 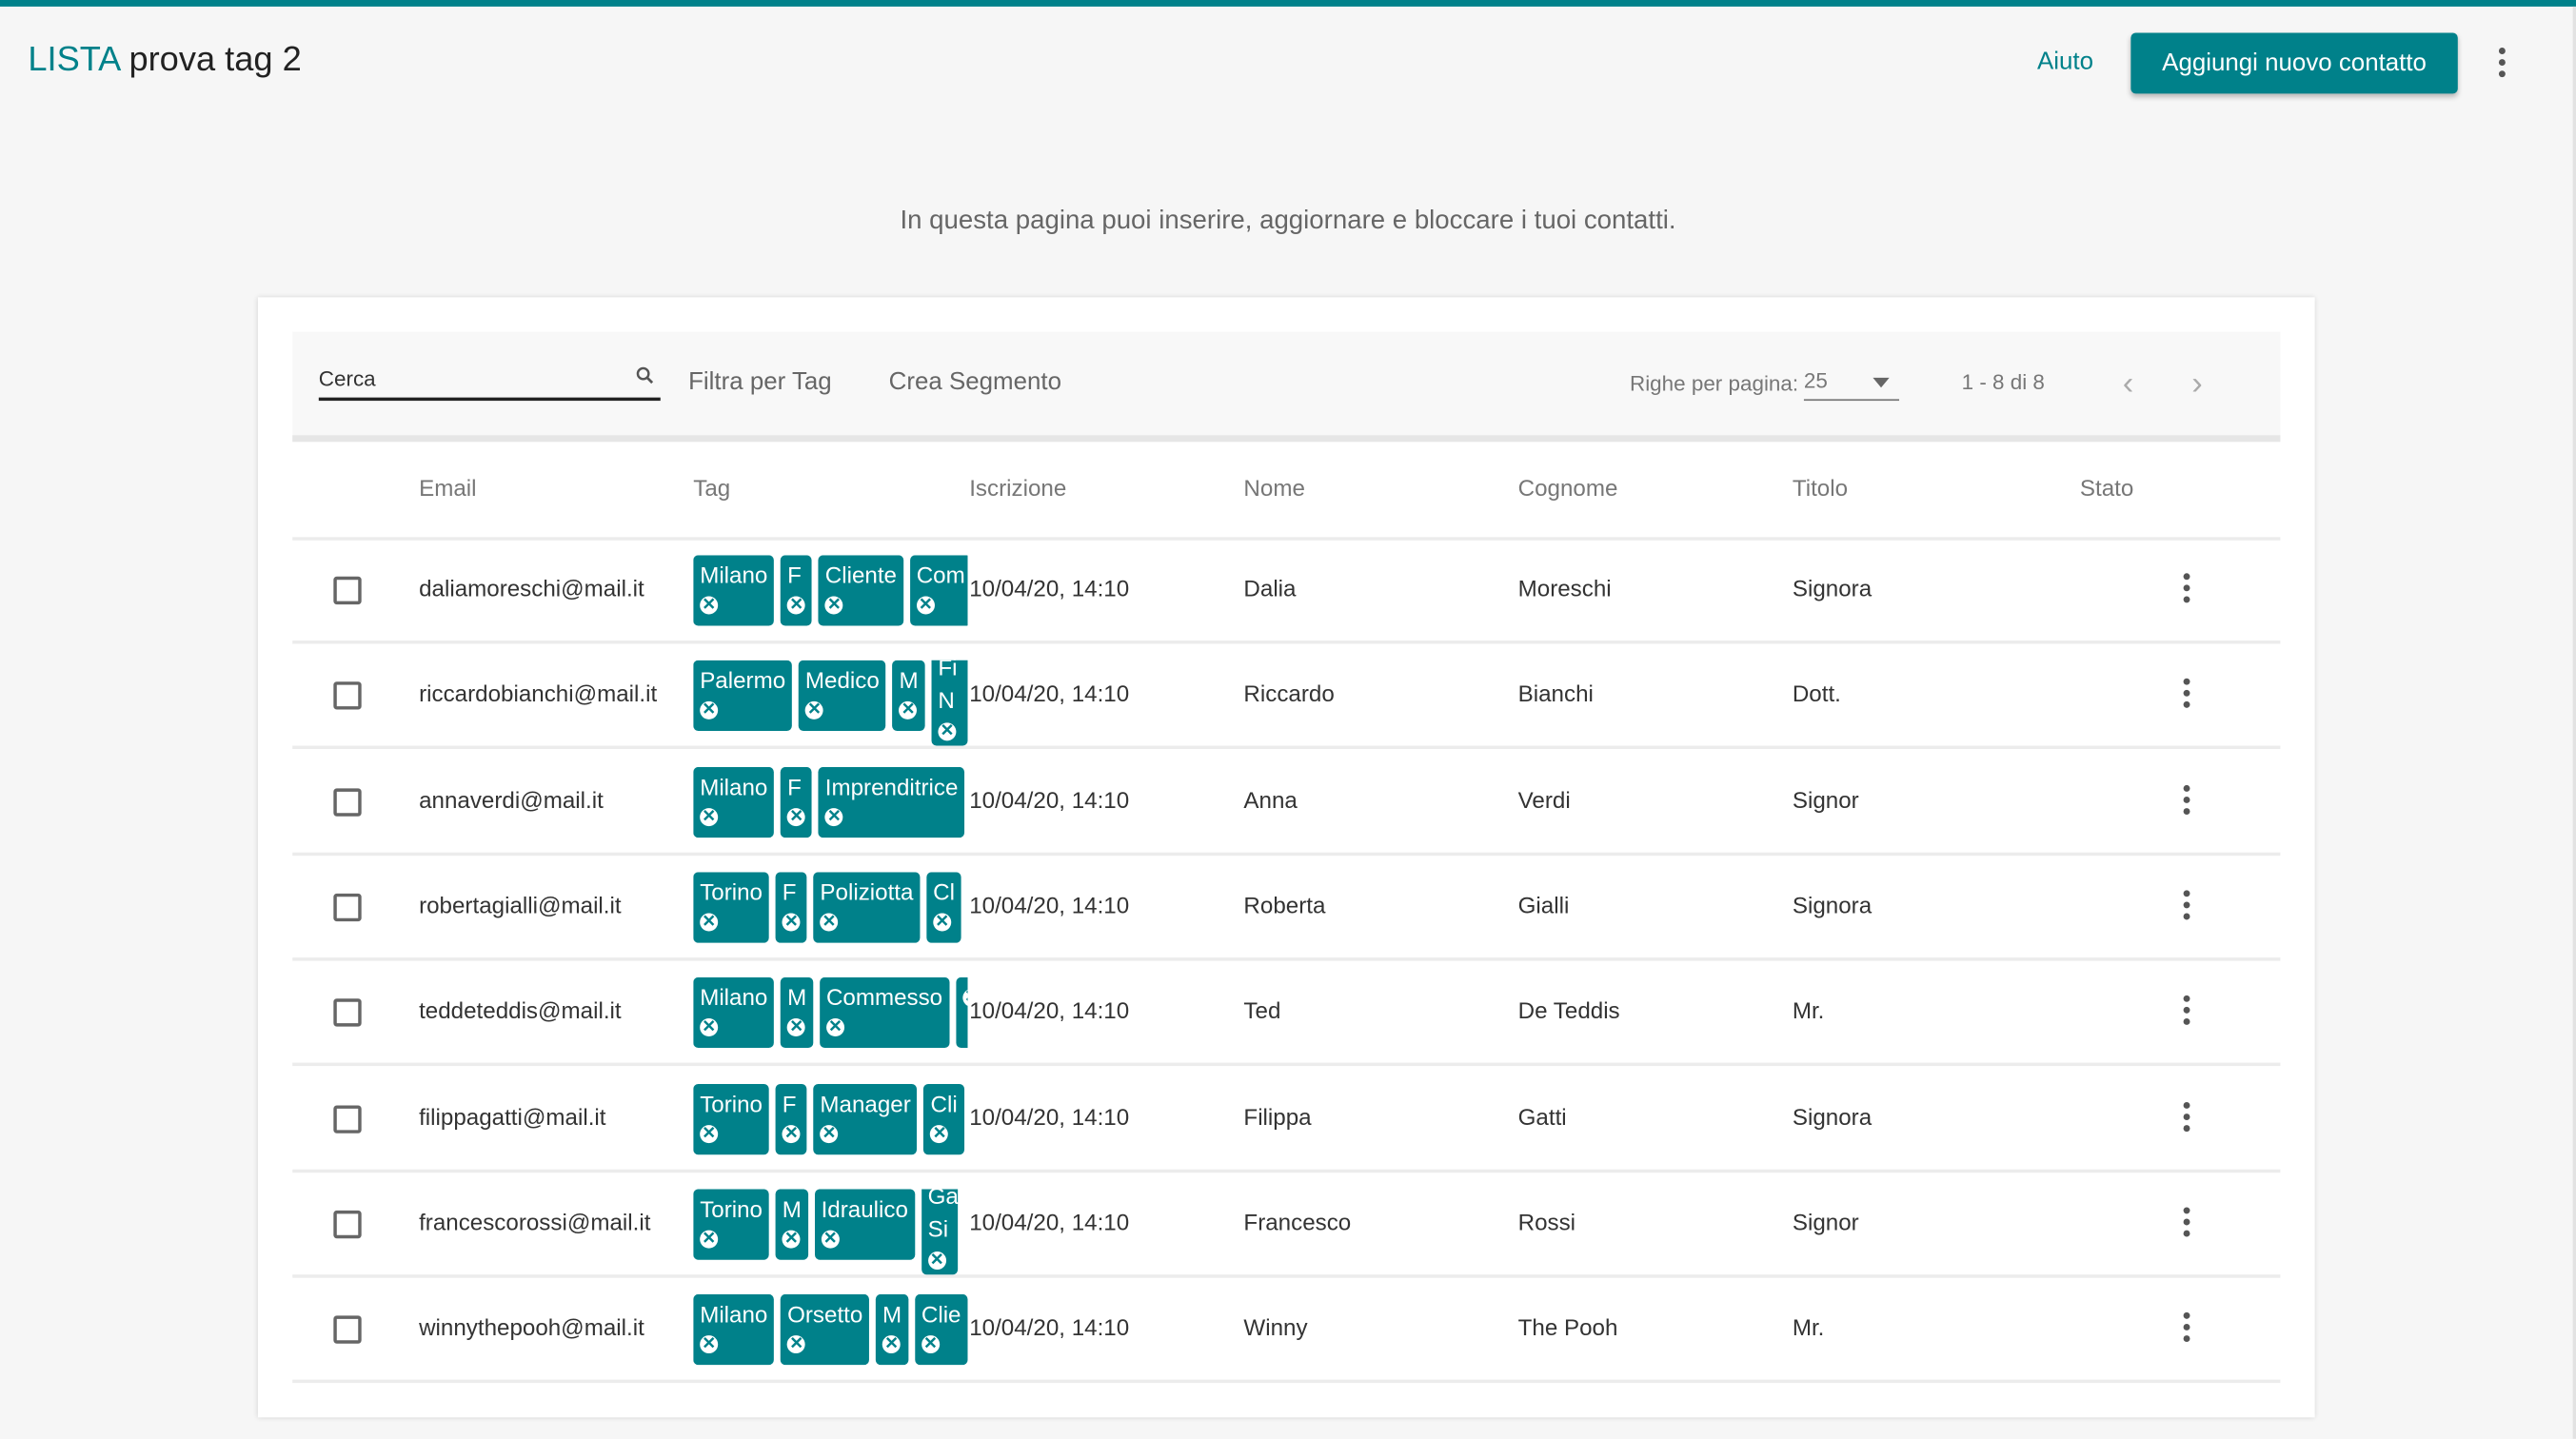 I want to click on column-titolo: Titolo, so click(x=1821, y=488).